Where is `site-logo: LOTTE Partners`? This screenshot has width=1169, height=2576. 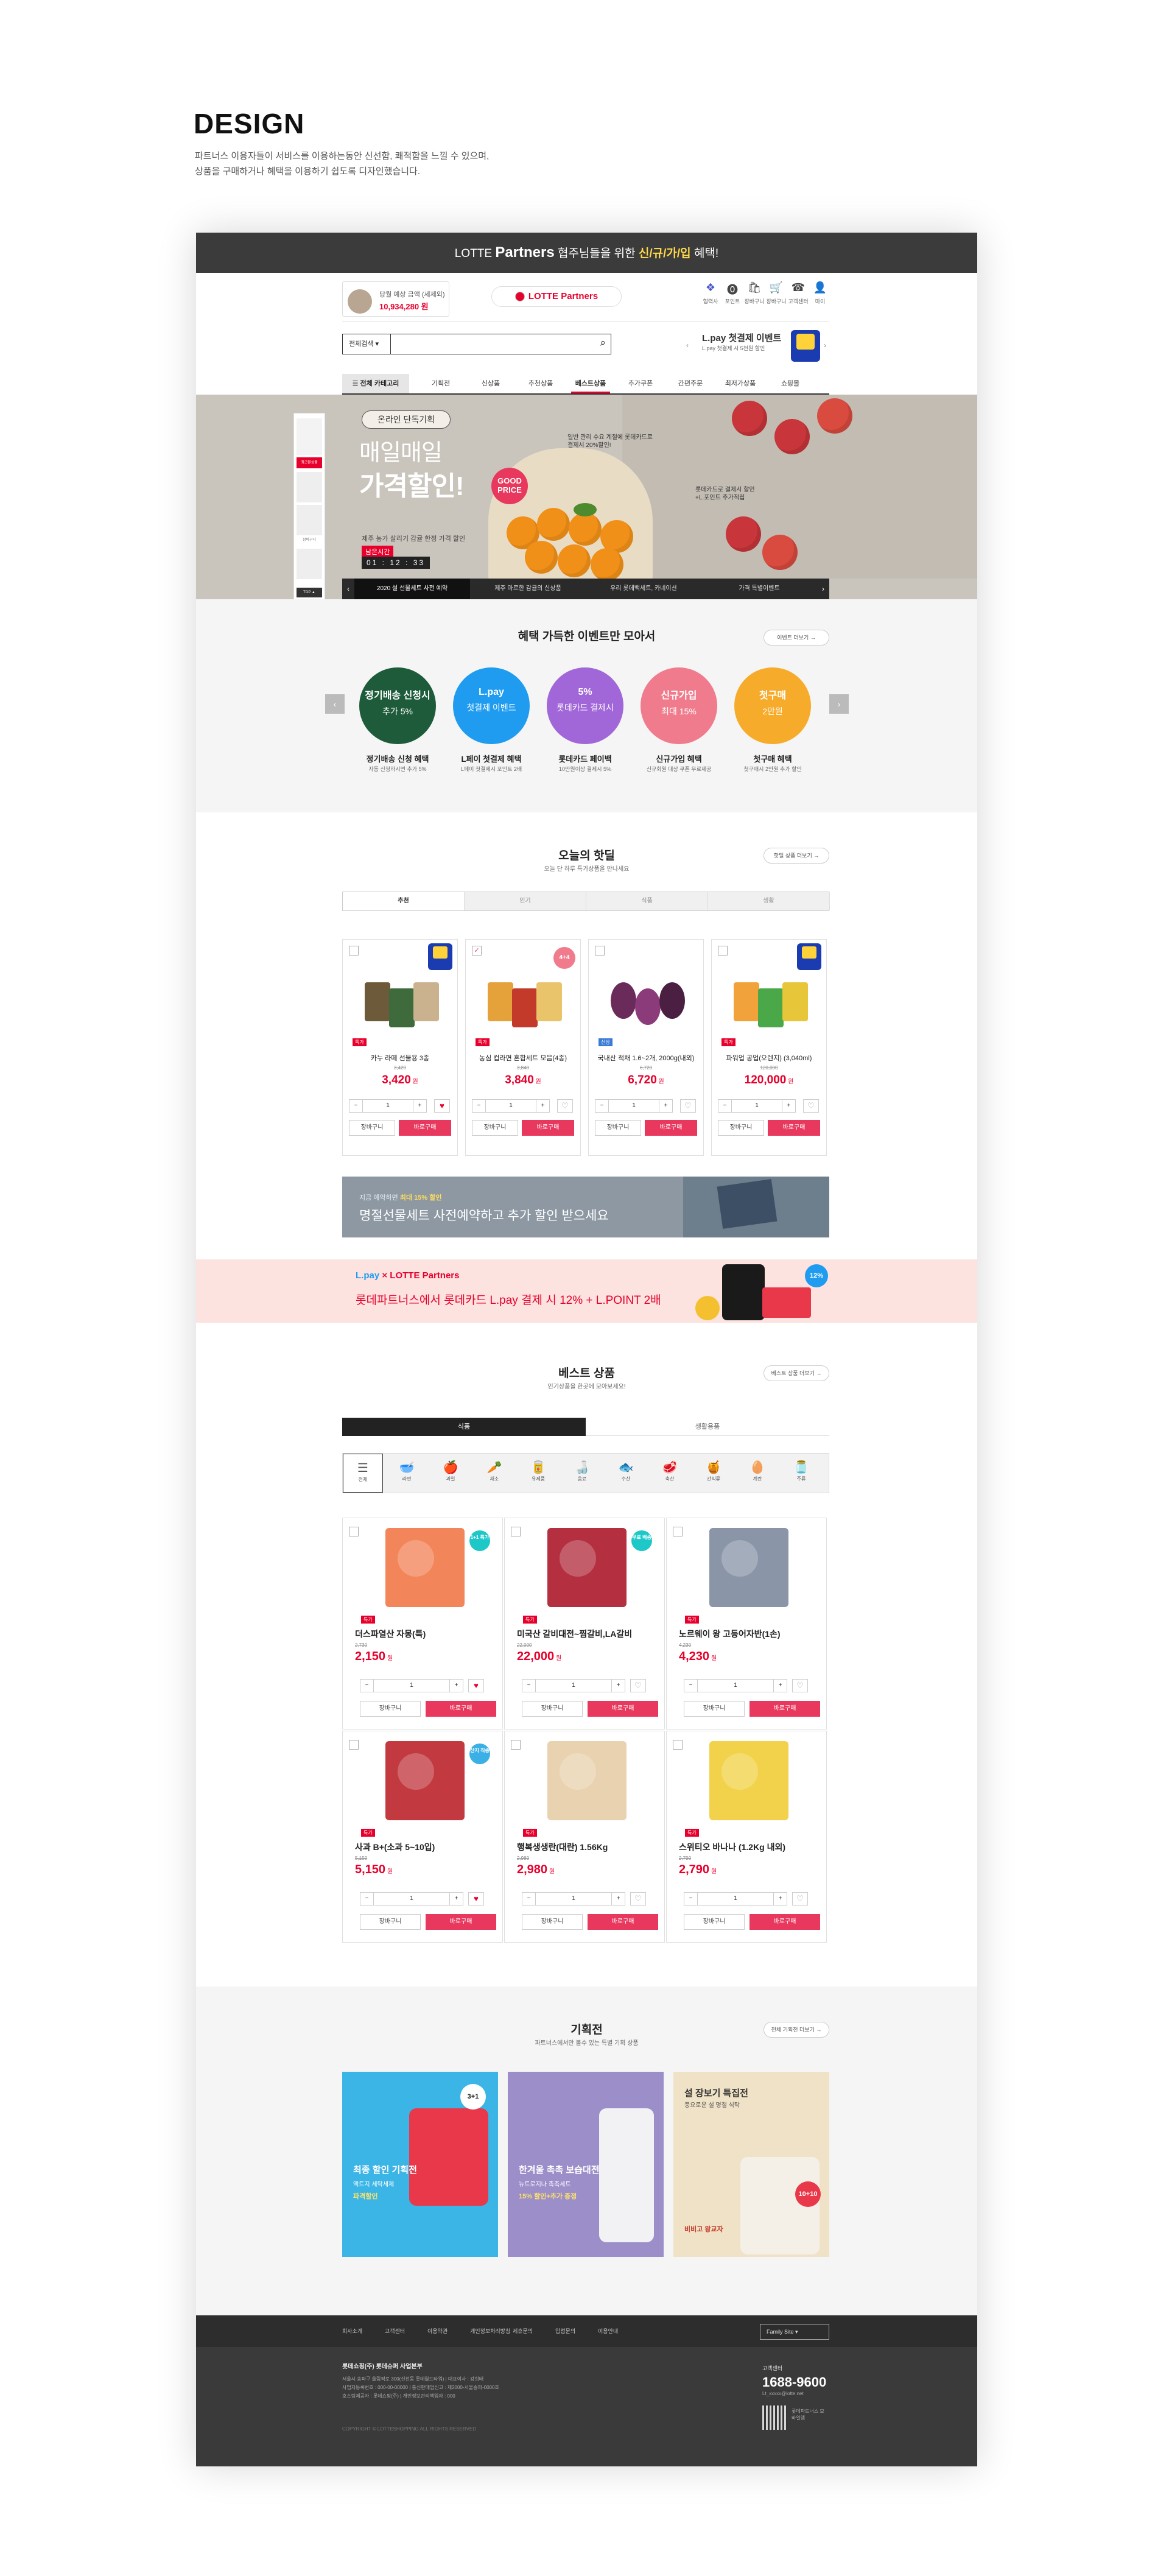
site-logo: LOTTE Partners is located at coordinates (556, 296).